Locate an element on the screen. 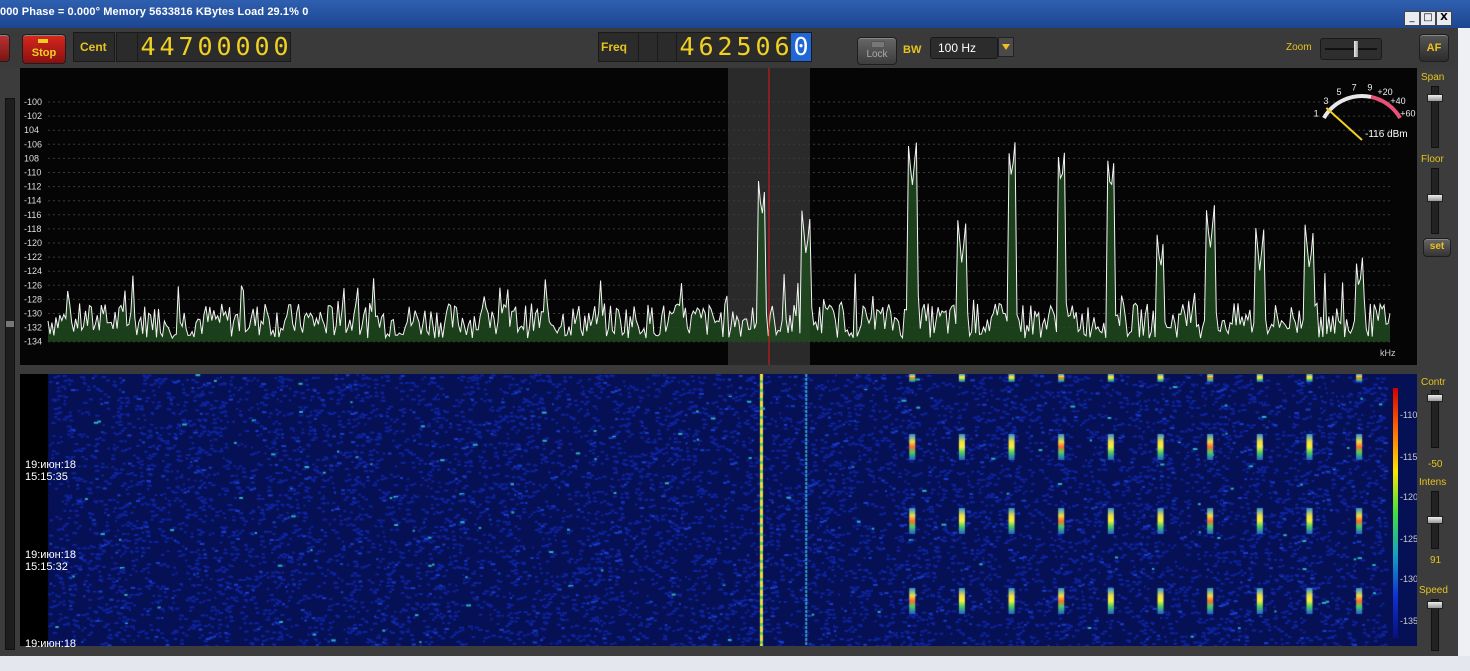 The height and width of the screenshot is (671, 1470). bw-label: BW is located at coordinates (912, 50).